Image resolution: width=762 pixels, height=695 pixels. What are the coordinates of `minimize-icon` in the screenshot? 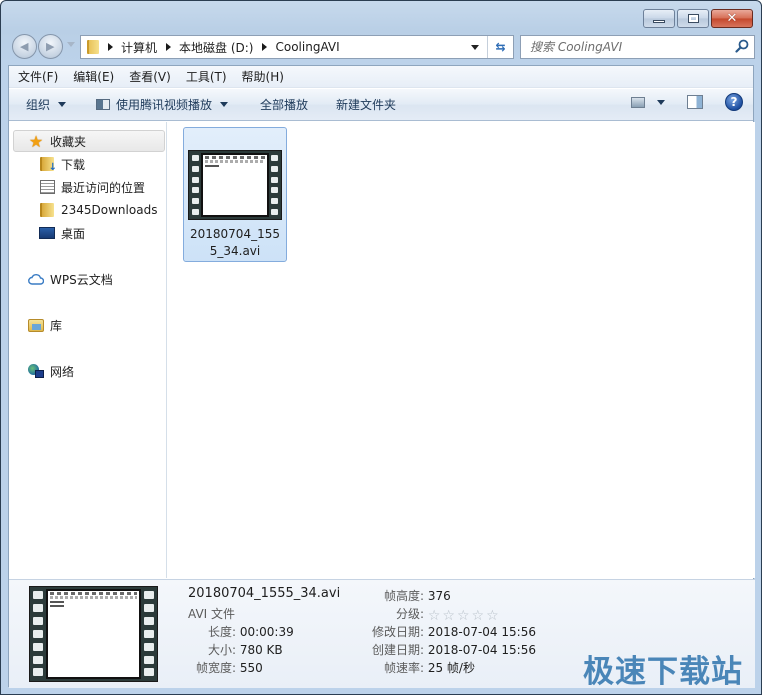 It's located at (659, 21).